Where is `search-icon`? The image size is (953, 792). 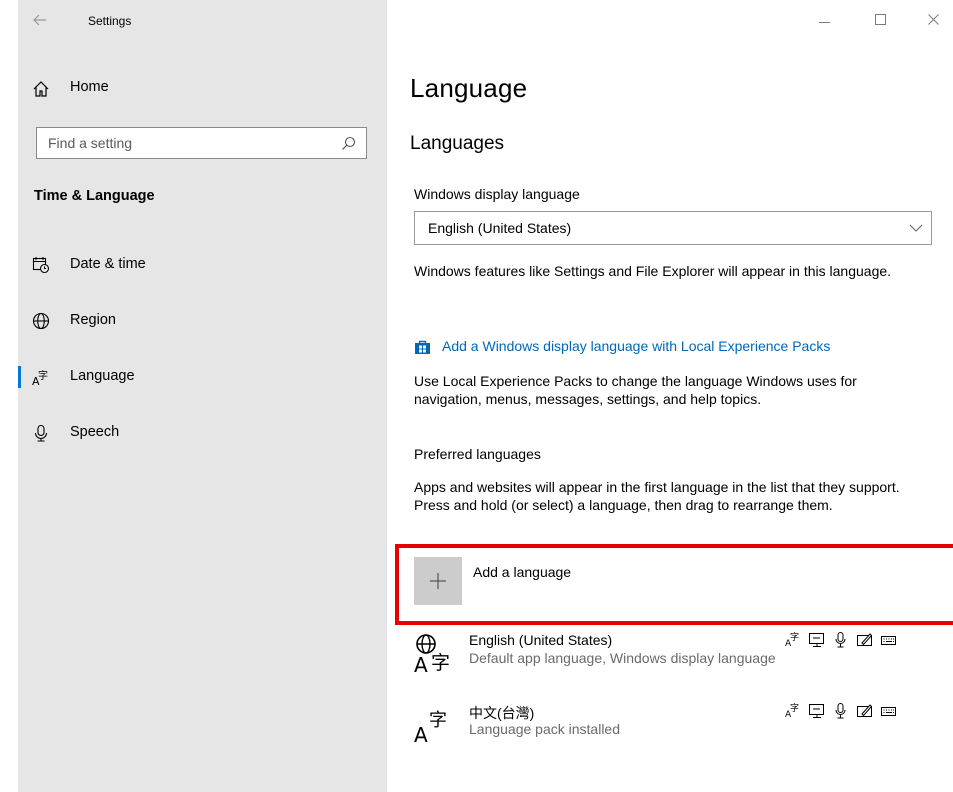
search-icon is located at coordinates (348, 143).